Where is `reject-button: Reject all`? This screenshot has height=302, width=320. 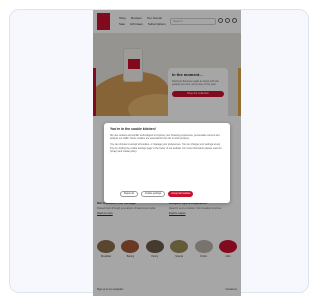 reject-button: Reject all is located at coordinates (129, 194).